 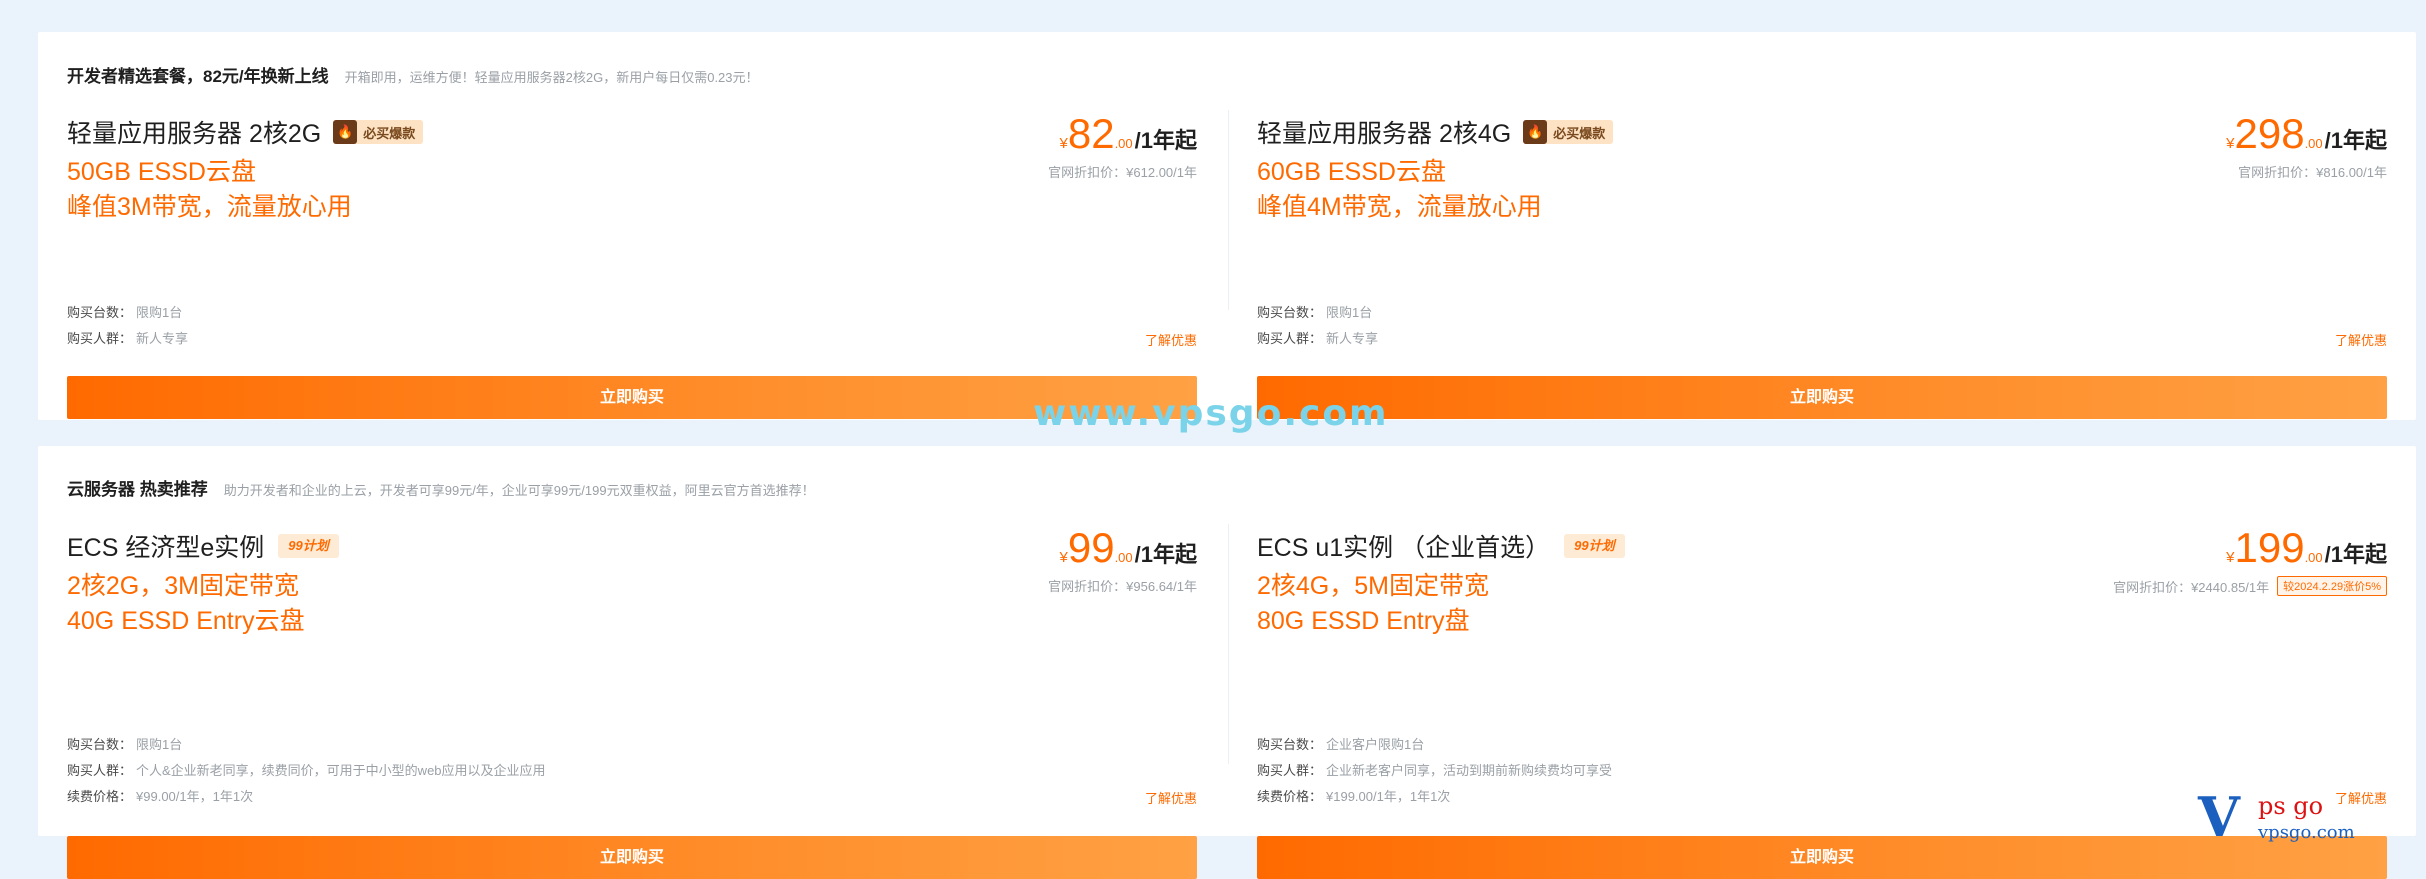 I want to click on feature-storage: 50GB ESSD云盘, so click(x=161, y=172).